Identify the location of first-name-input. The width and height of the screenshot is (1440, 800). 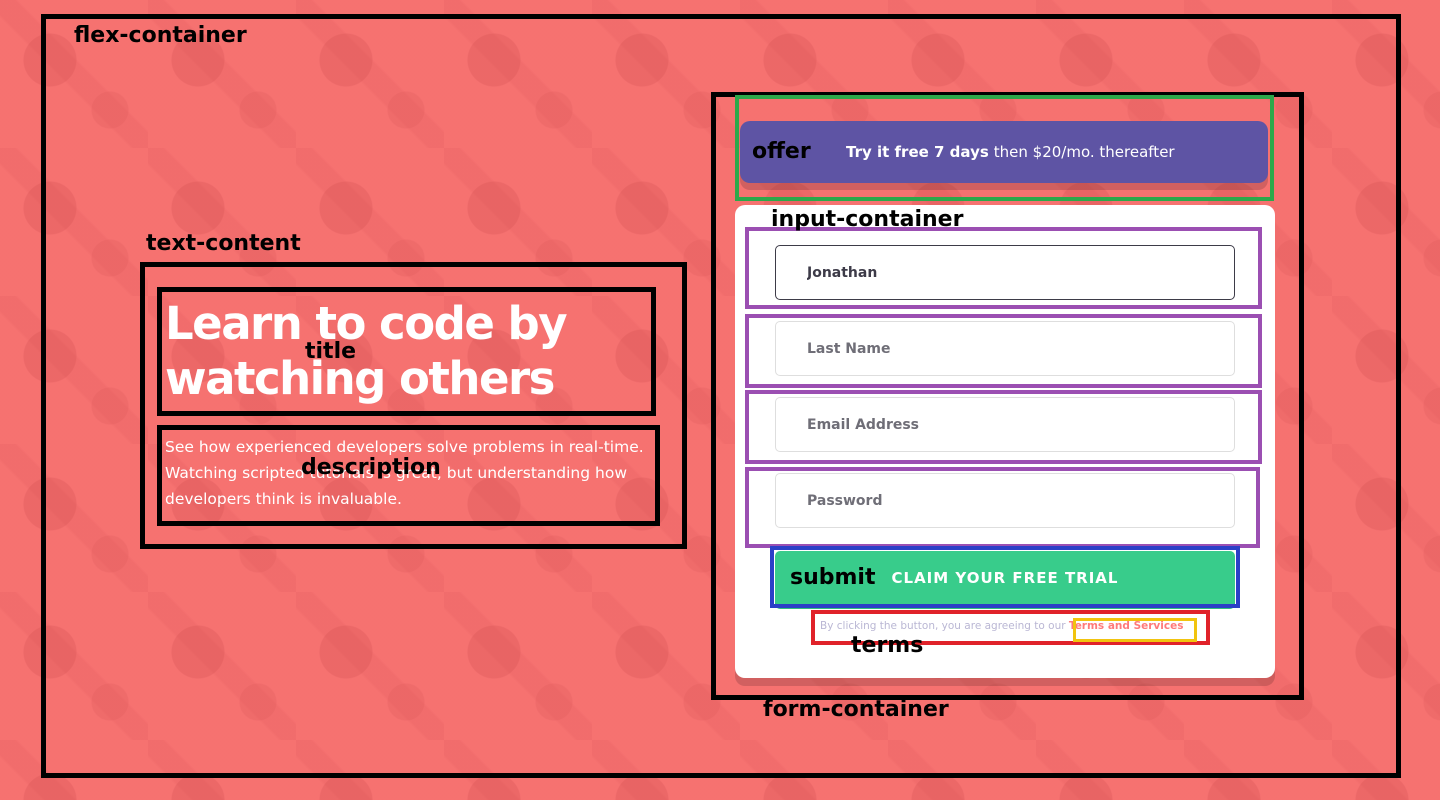
(1005, 272).